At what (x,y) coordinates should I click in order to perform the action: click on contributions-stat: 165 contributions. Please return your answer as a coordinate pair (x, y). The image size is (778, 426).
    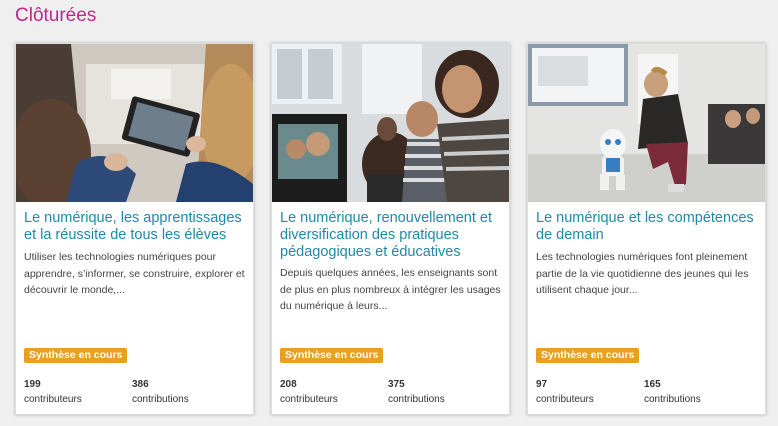
    Looking at the image, I should click on (672, 392).